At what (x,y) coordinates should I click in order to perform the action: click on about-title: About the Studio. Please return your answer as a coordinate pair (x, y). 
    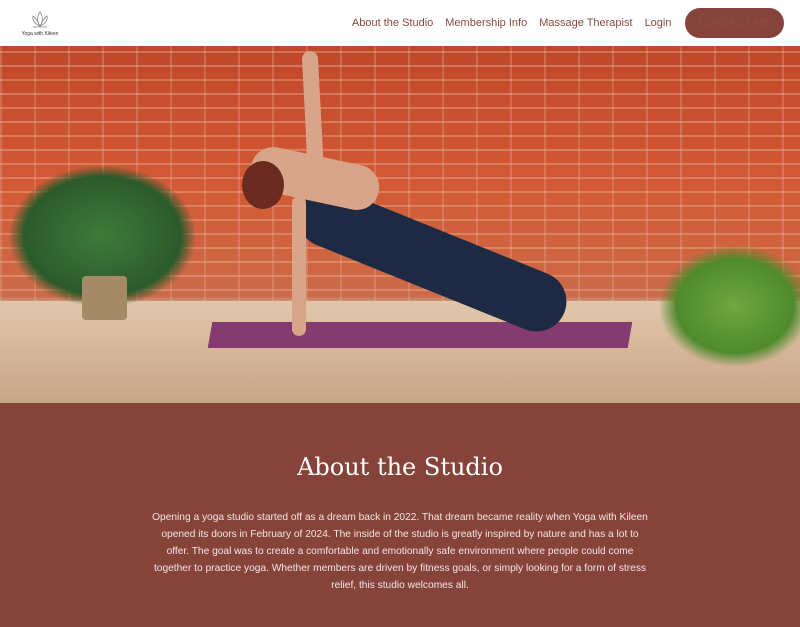
    Looking at the image, I should click on (400, 467).